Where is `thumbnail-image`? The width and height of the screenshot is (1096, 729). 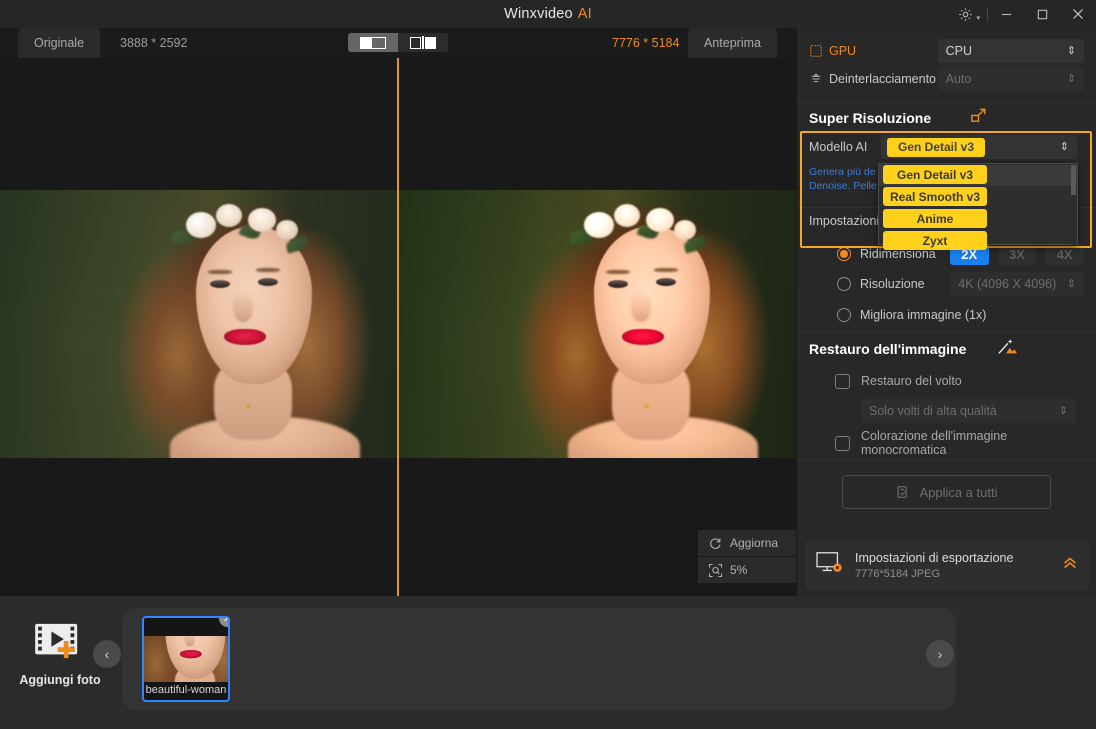 thumbnail-image is located at coordinates (186, 659).